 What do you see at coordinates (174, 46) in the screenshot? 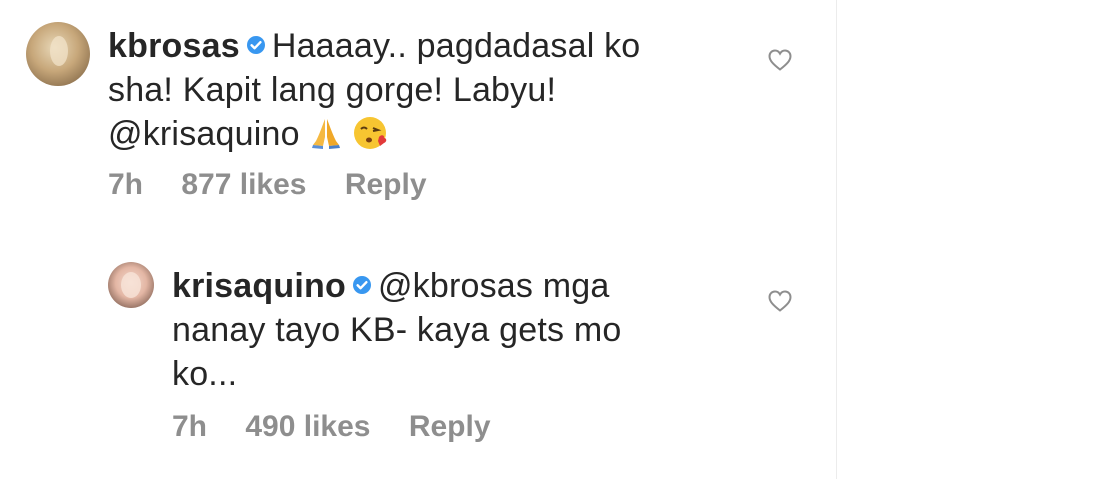
I see `username: kbrosas` at bounding box center [174, 46].